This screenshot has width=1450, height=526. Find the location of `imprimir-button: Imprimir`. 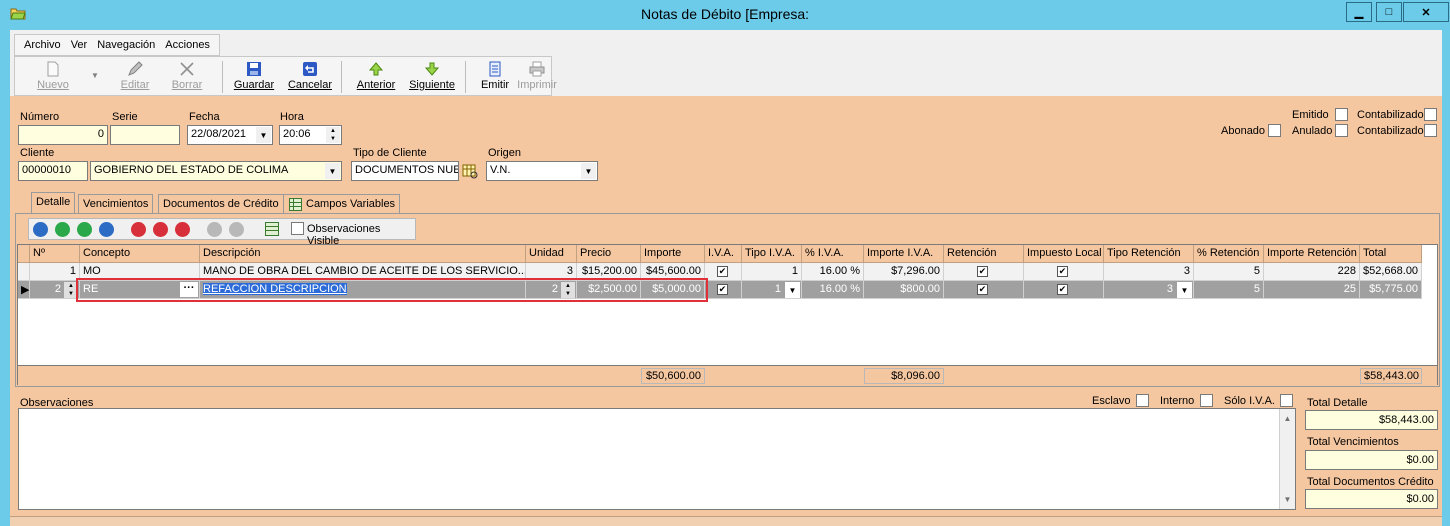

imprimir-button: Imprimir is located at coordinates (537, 77).